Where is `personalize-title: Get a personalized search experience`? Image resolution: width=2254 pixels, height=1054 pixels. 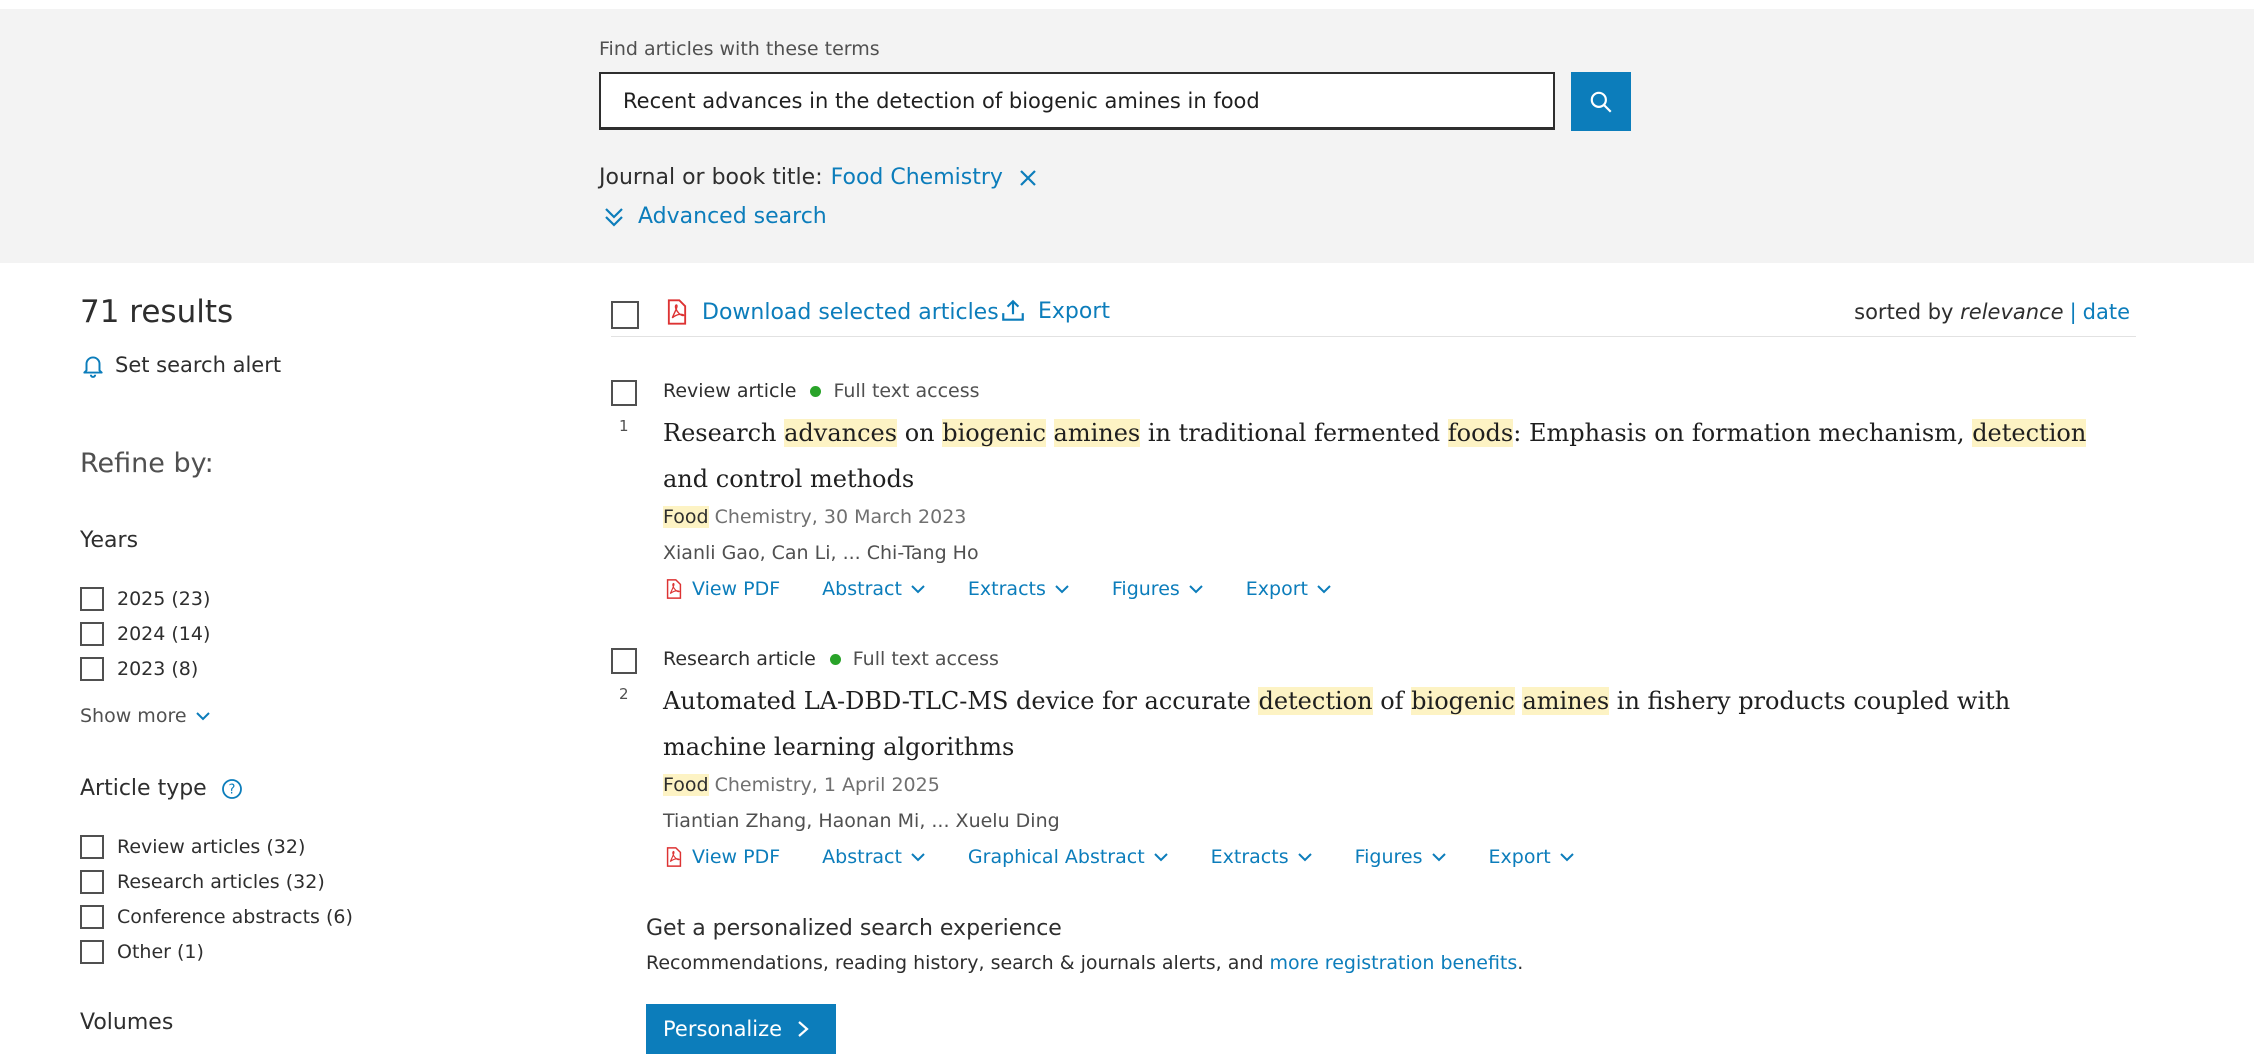
personalize-title: Get a personalized search experience is located at coordinates (854, 928).